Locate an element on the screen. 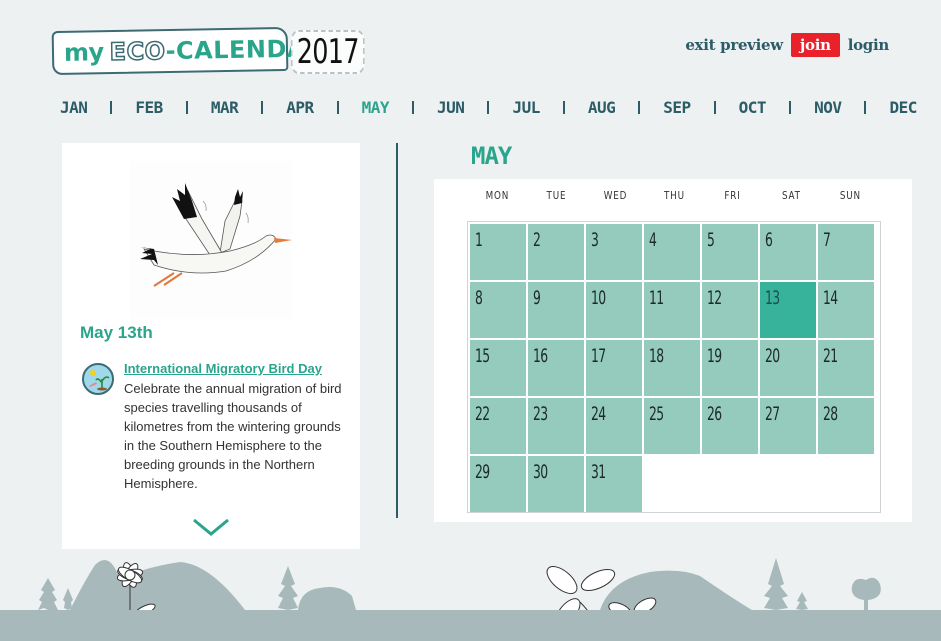 This screenshot has width=941, height=641. day-number: 22 is located at coordinates (482, 414).